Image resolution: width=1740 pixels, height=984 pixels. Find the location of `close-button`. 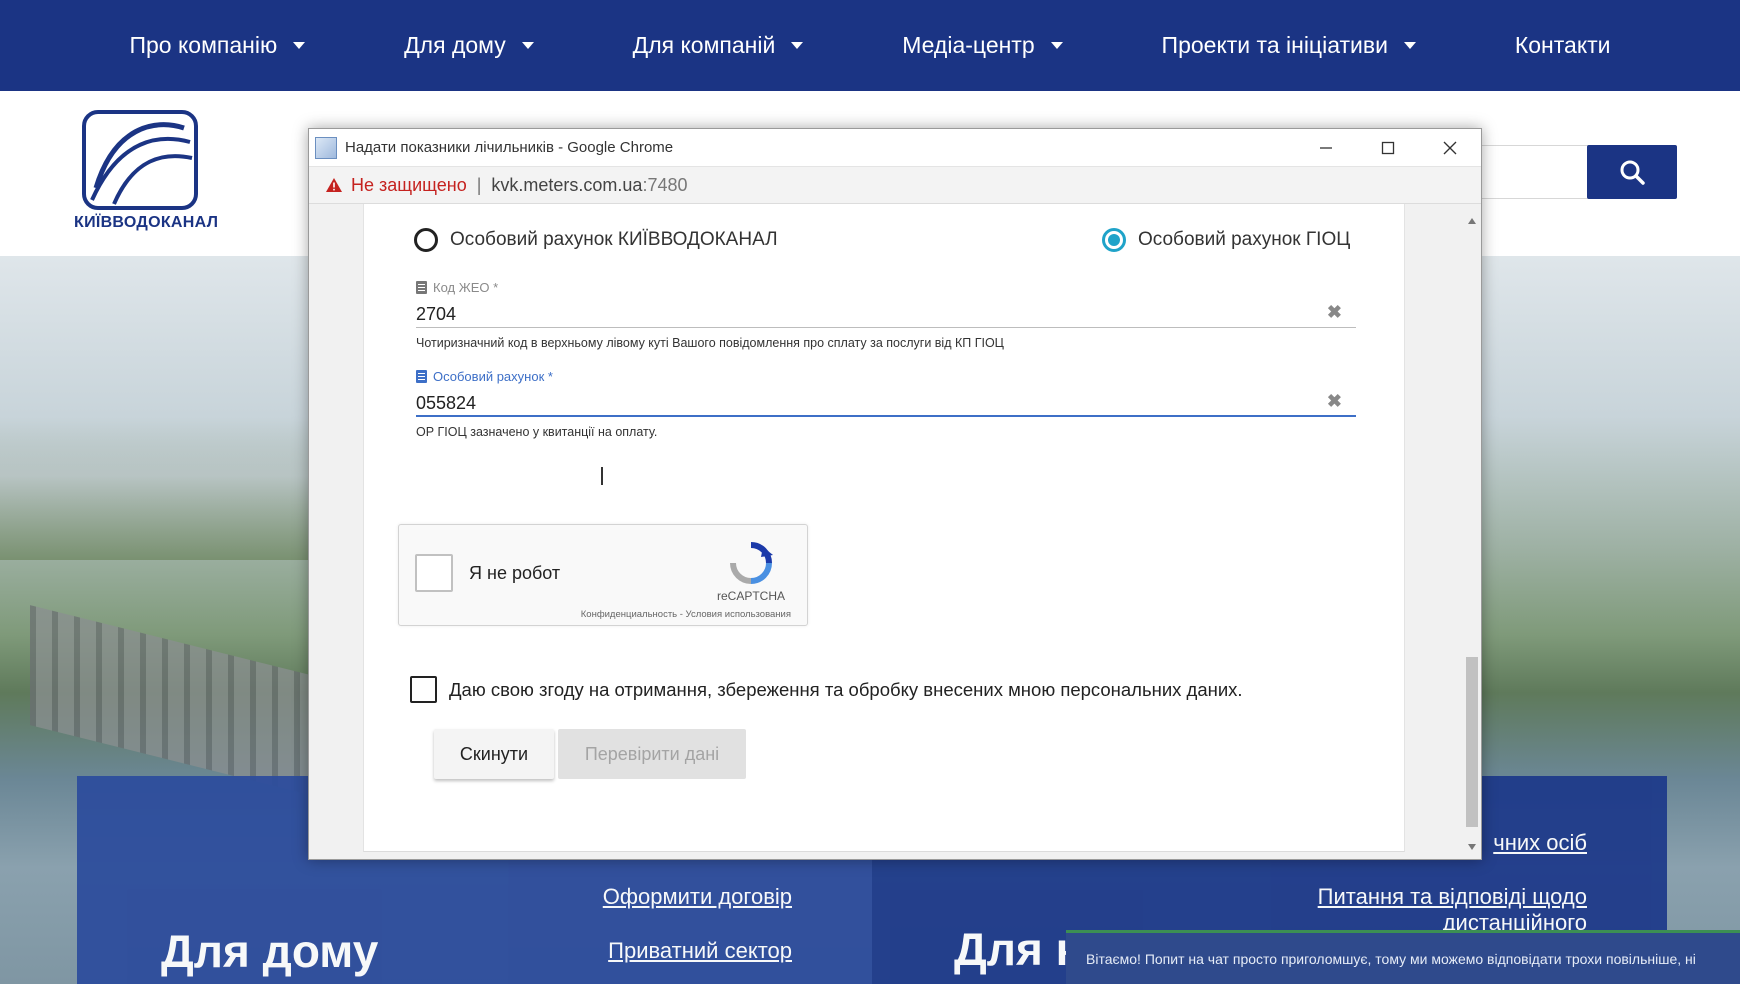

close-button is located at coordinates (1450, 148).